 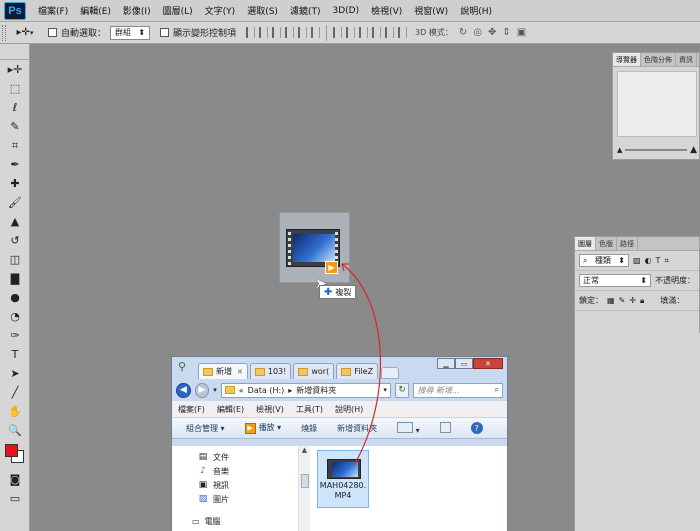 What do you see at coordinates (476, 10) in the screenshot?
I see `menu-help: 說明(H)` at bounding box center [476, 10].